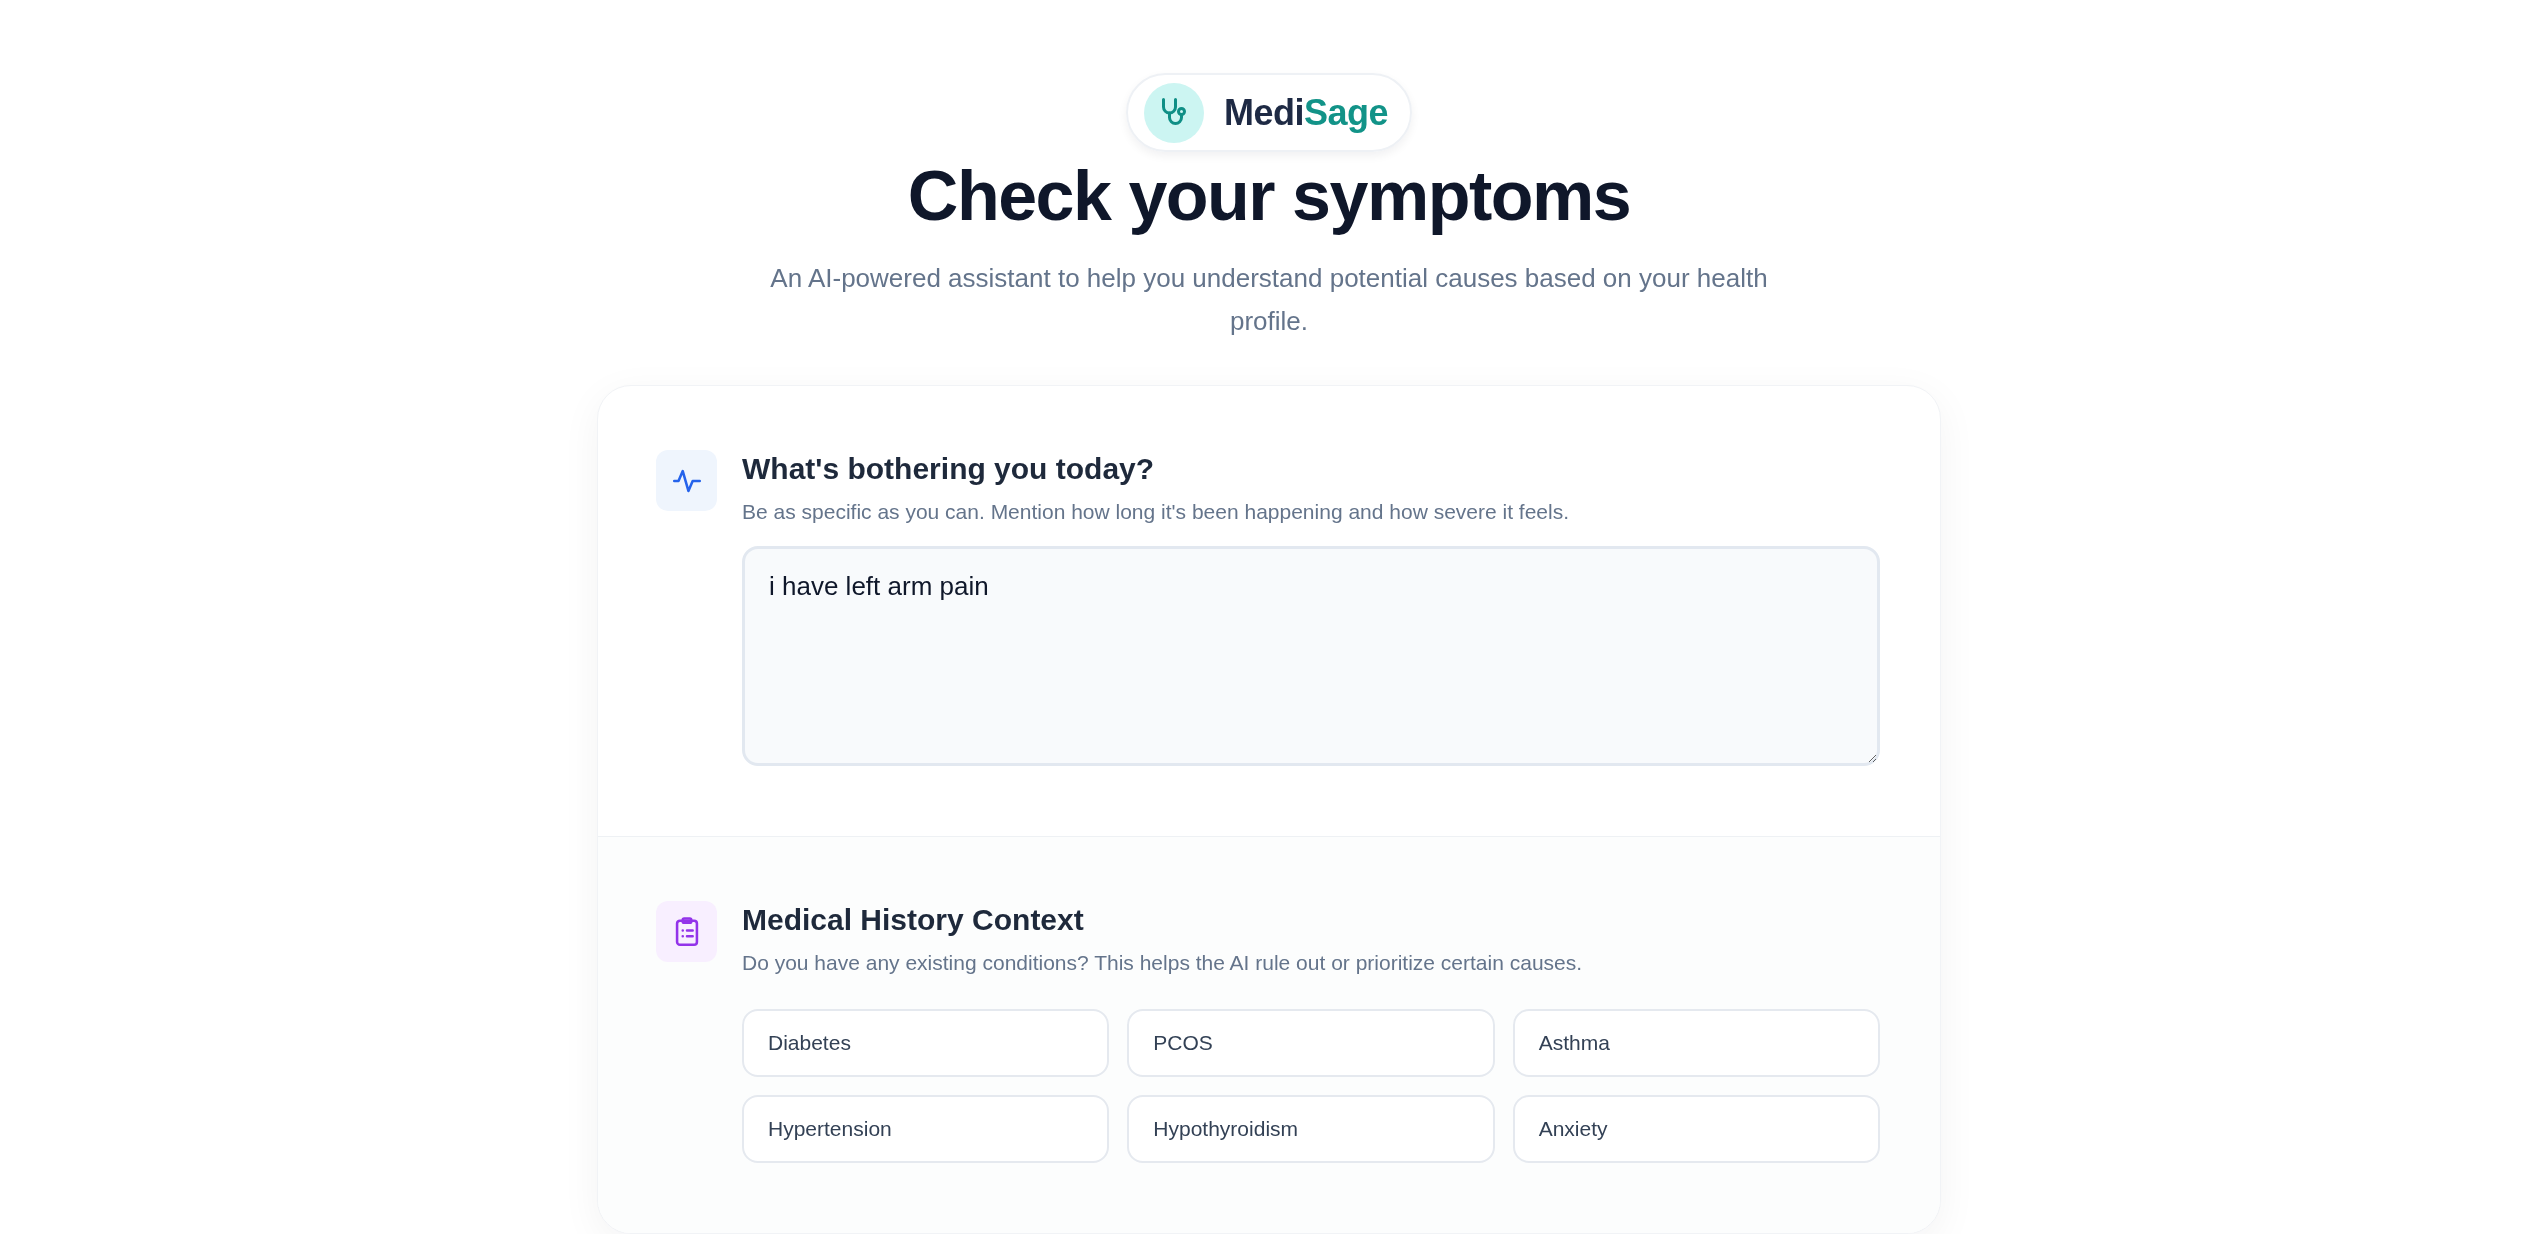  What do you see at coordinates (949, 469) in the screenshot?
I see `section-heading: What's bothering you today?` at bounding box center [949, 469].